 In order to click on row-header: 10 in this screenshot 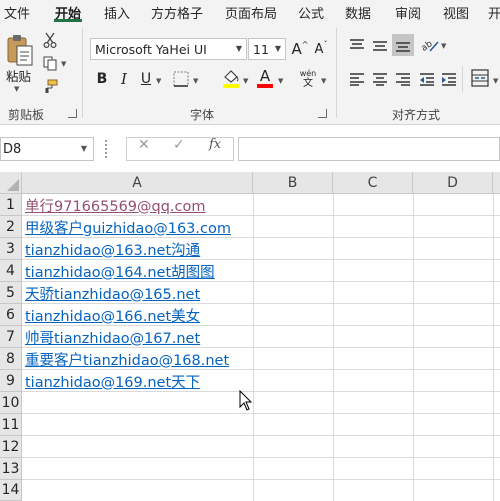, I will do `click(11, 403)`.